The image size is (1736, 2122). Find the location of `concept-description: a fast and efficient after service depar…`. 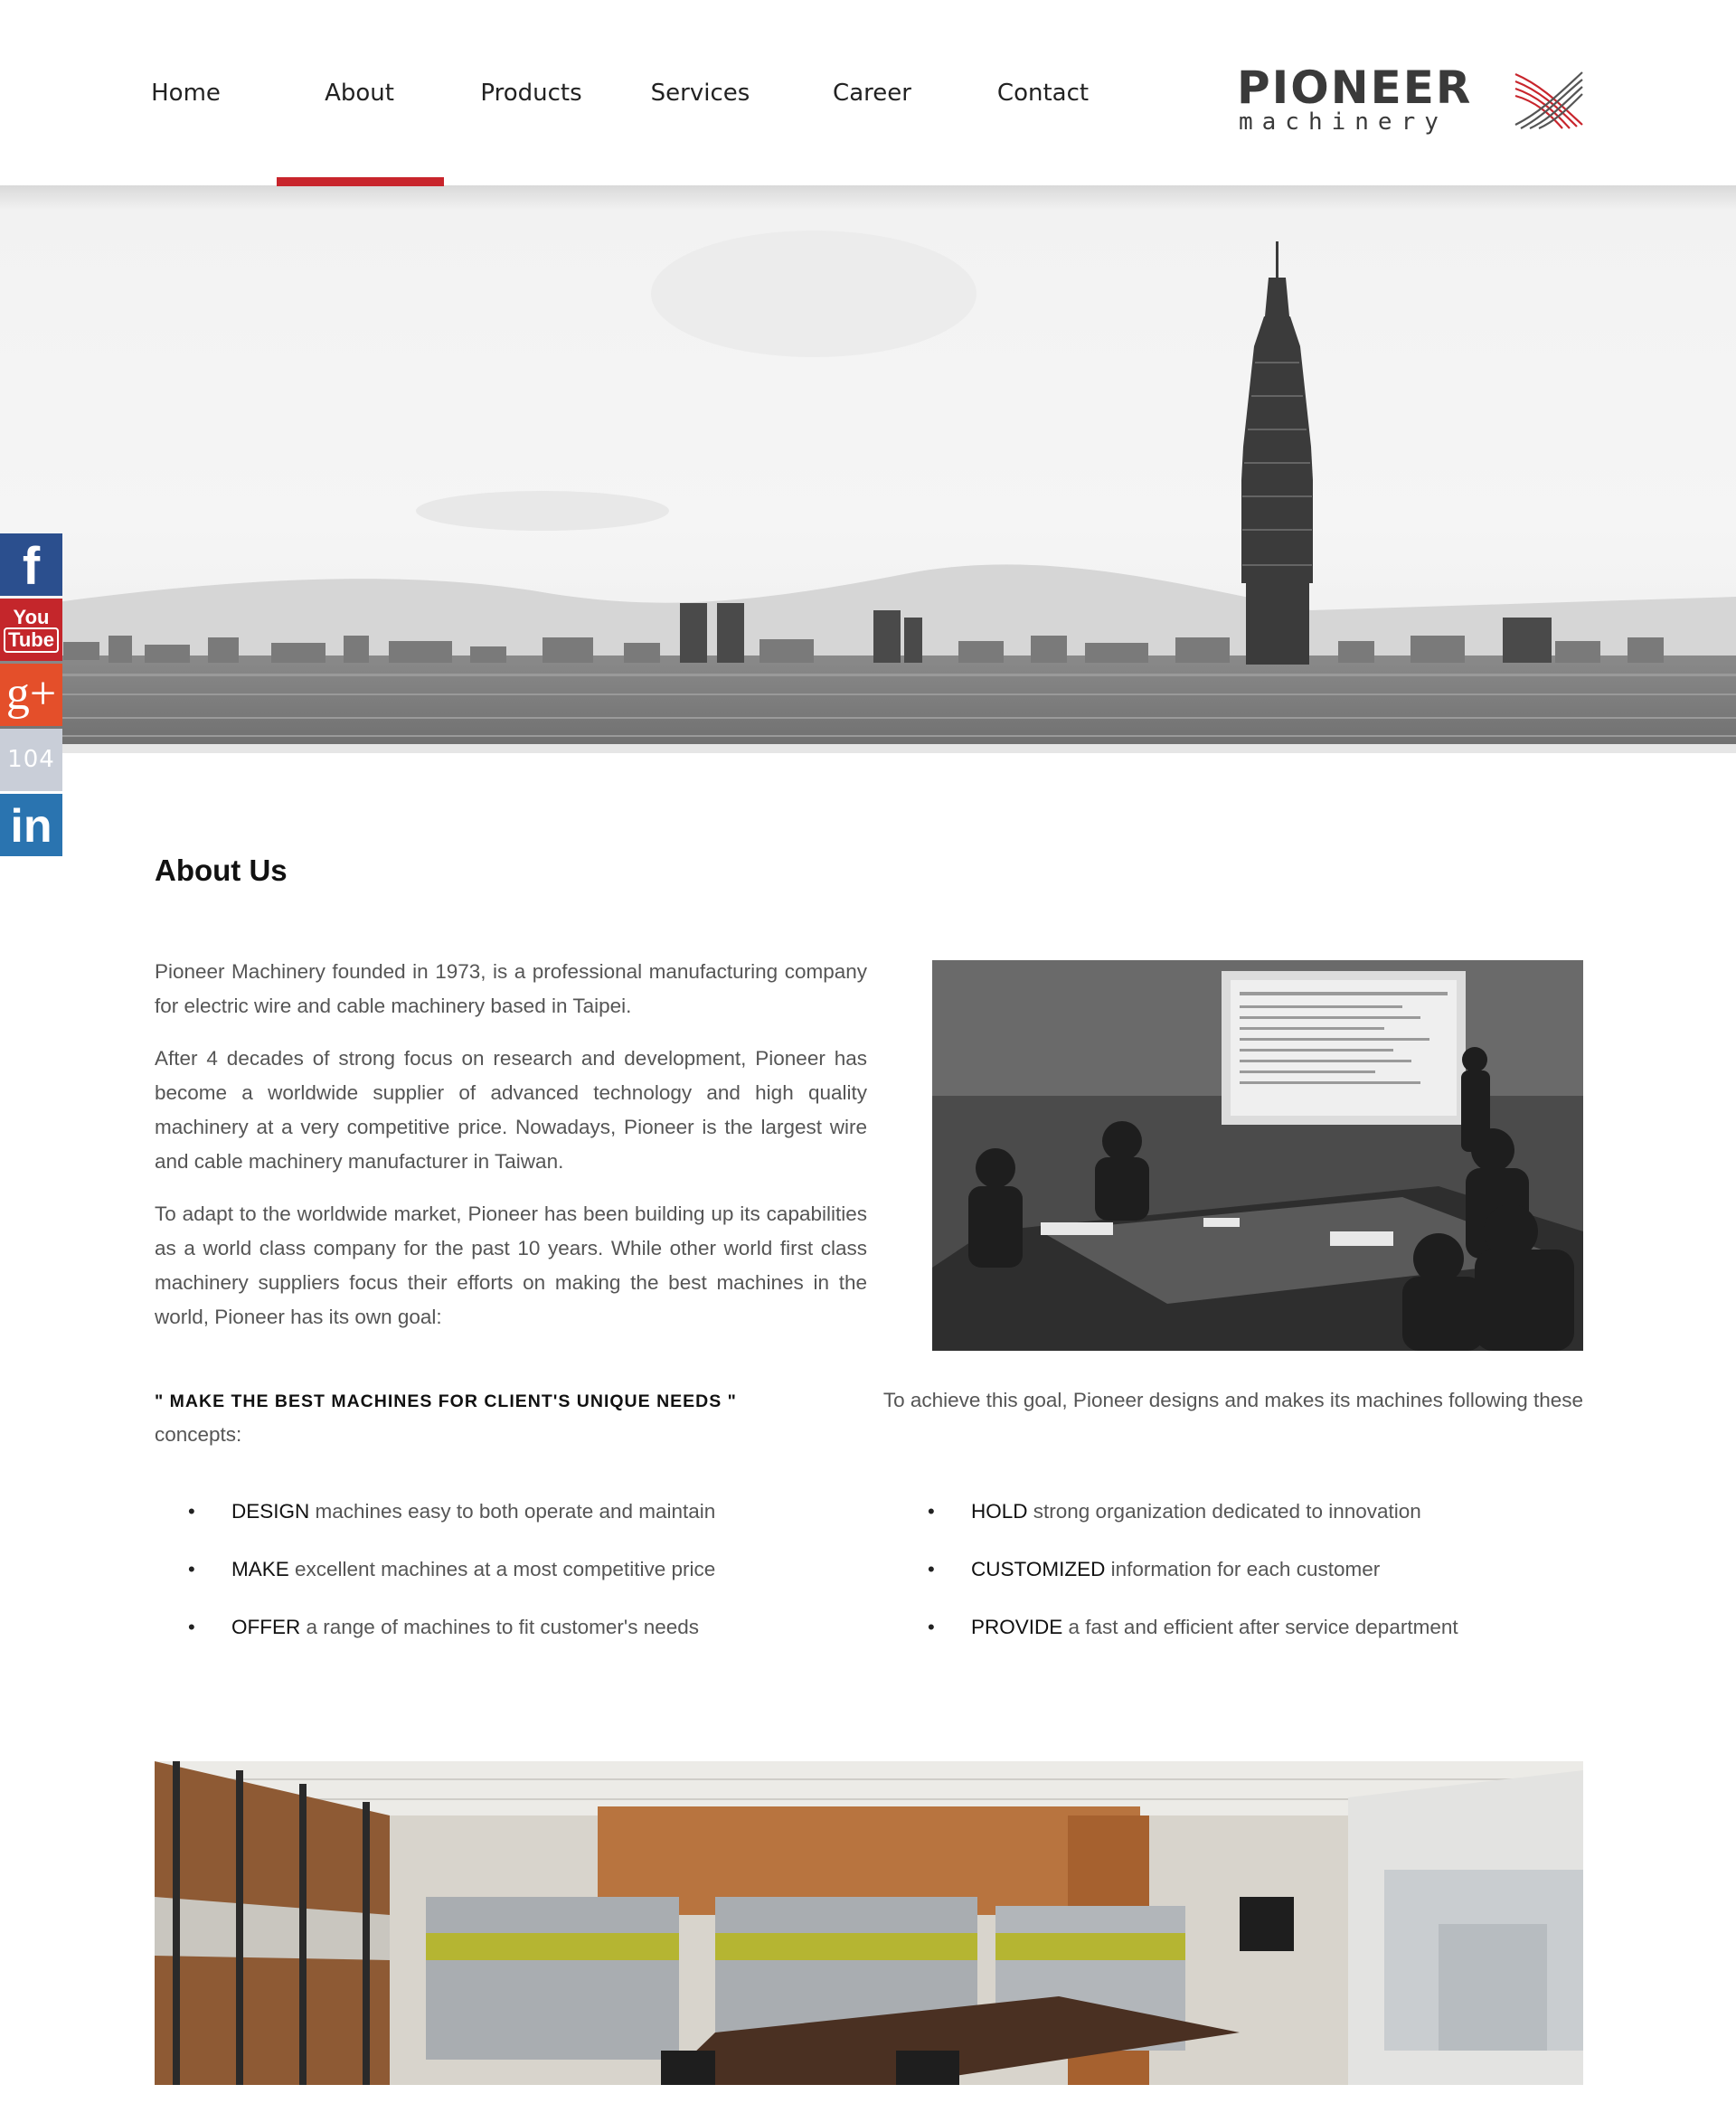

concept-description: a fast and efficient after service depar… is located at coordinates (1260, 1627).